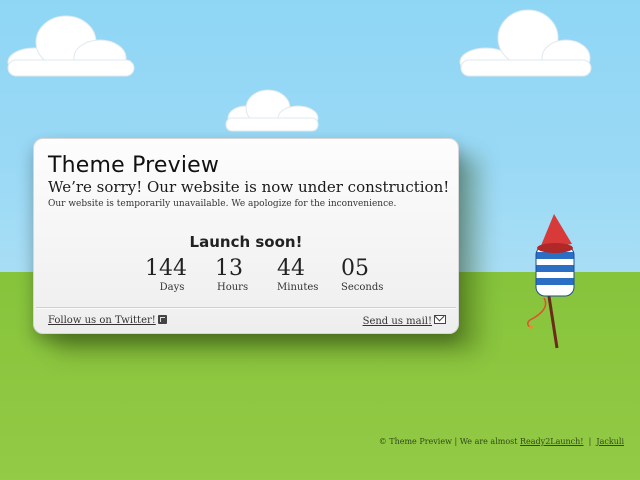 This screenshot has height=480, width=640. Describe the element at coordinates (298, 287) in the screenshot. I see `countdown-minutes-label: Minutes` at that location.